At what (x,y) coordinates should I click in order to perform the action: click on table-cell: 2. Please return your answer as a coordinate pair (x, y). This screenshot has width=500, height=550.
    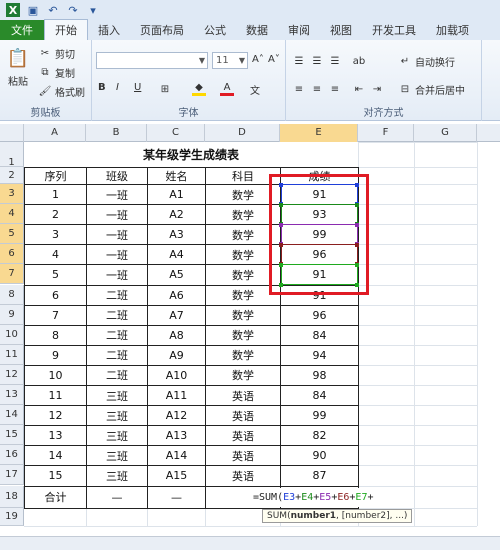
    Looking at the image, I should click on (55, 214).